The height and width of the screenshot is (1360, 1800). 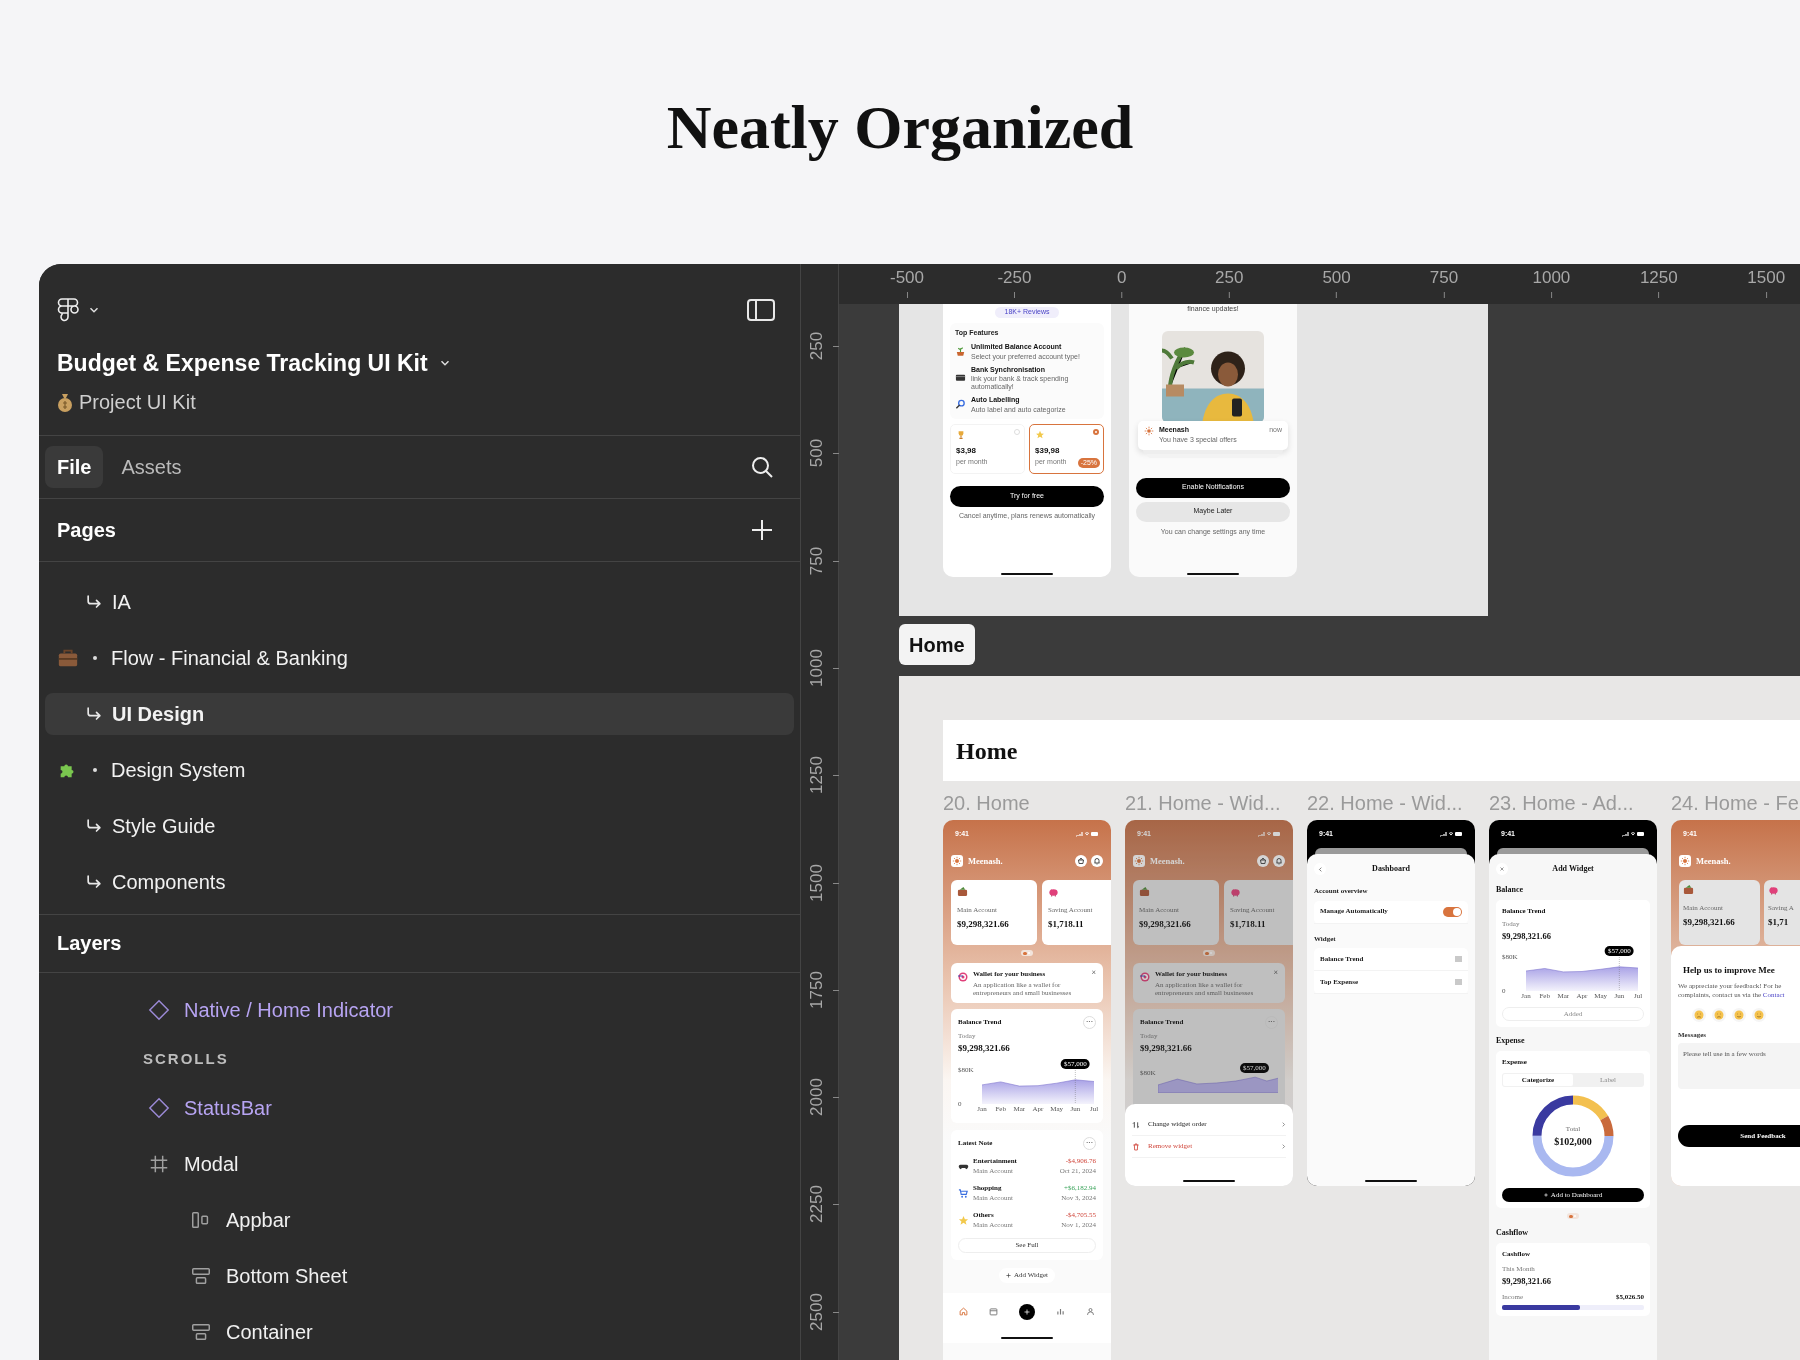 I want to click on account-balance: $9,298,321.66, so click(x=1709, y=922).